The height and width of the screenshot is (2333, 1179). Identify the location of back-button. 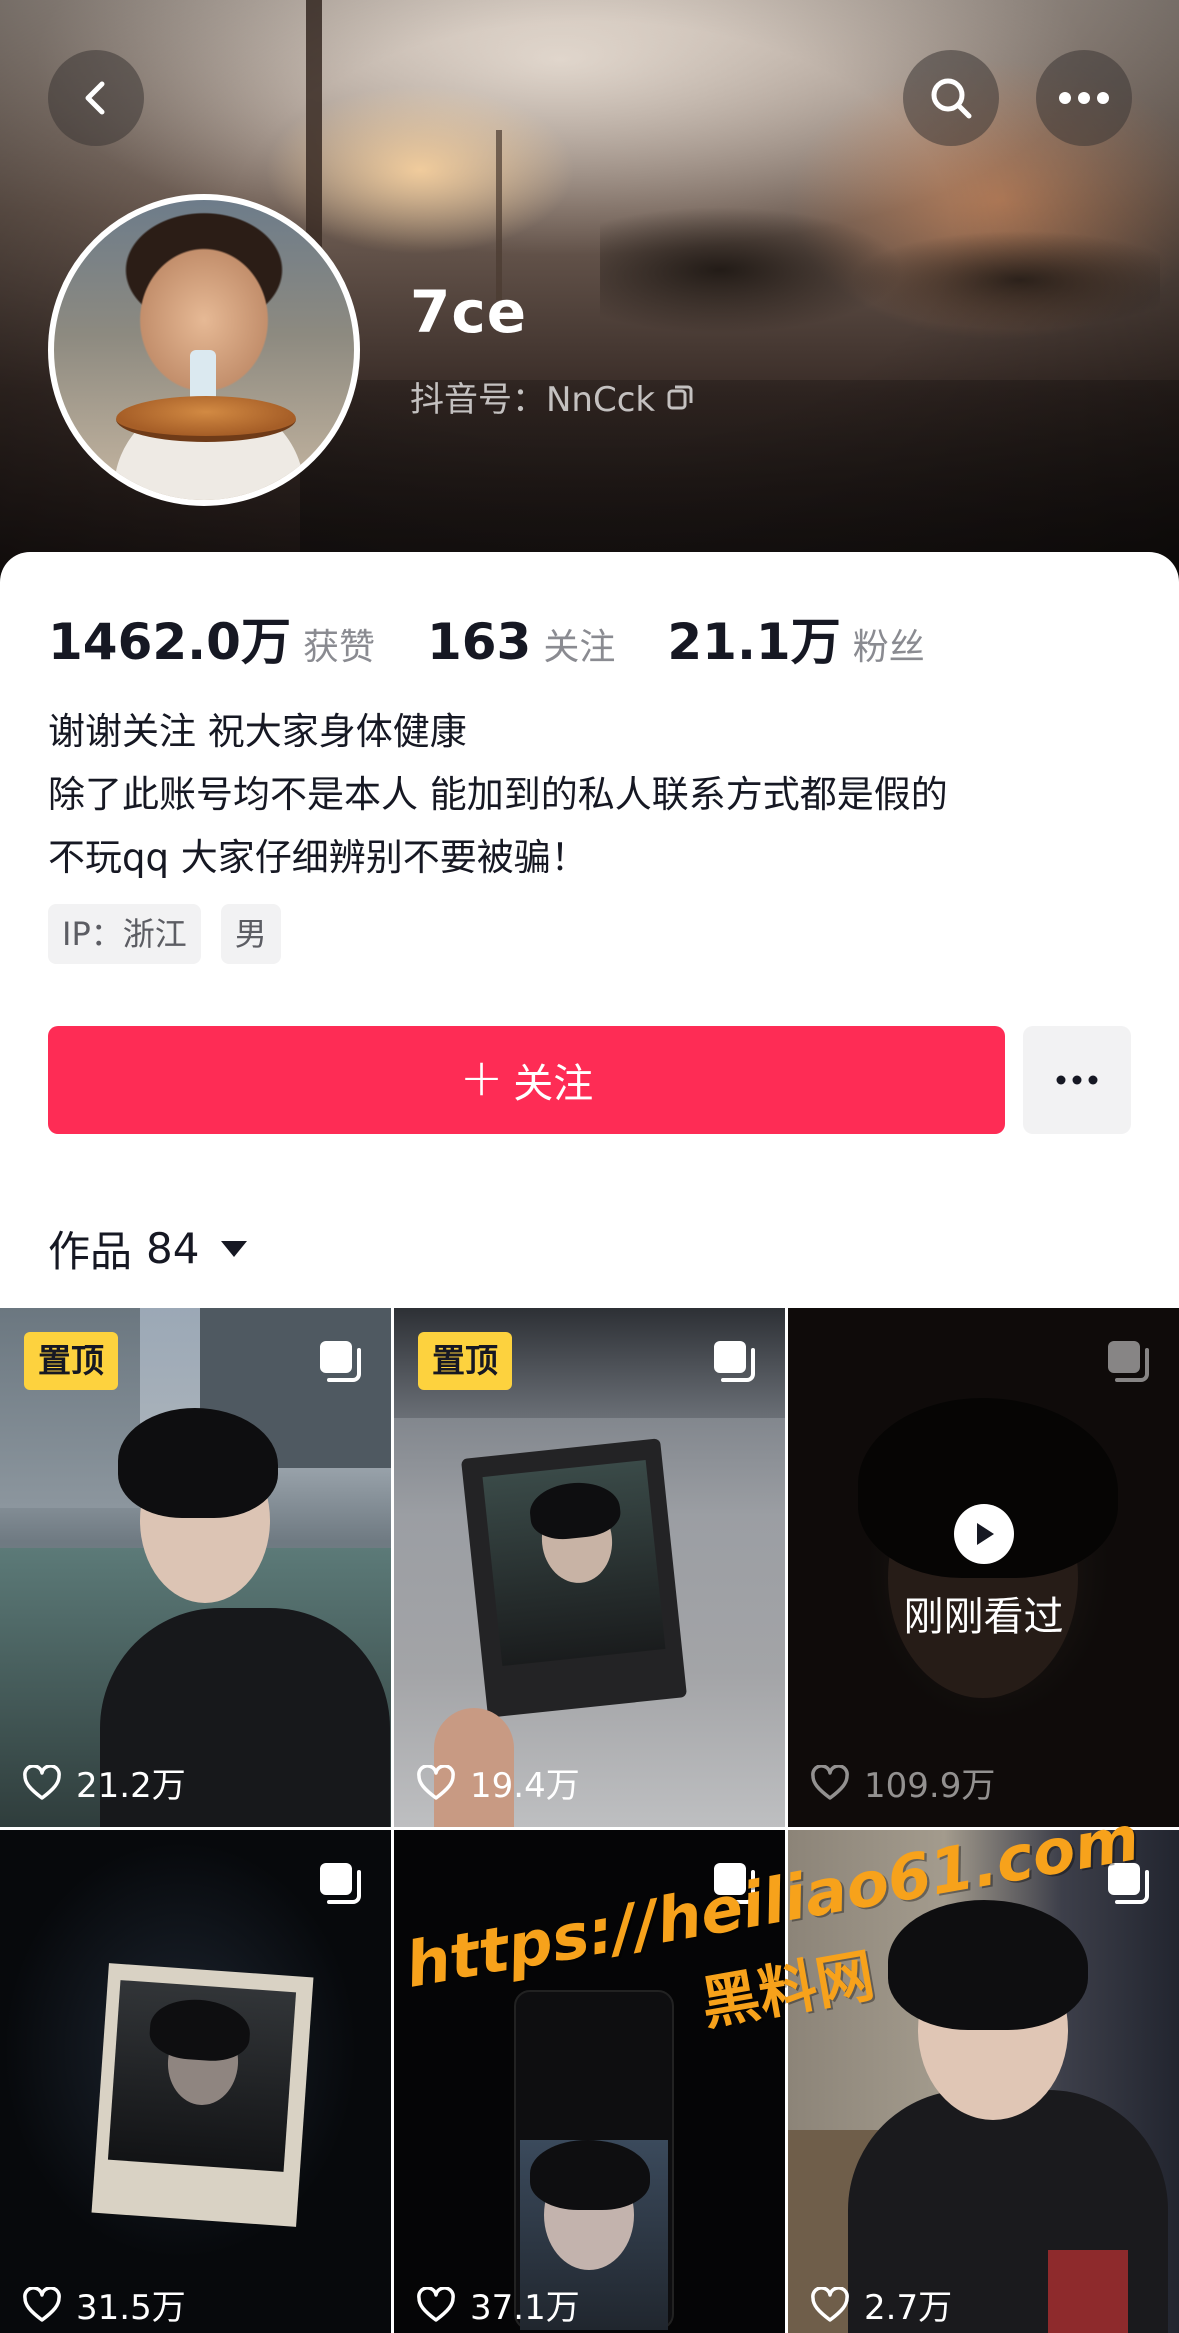
(96, 98).